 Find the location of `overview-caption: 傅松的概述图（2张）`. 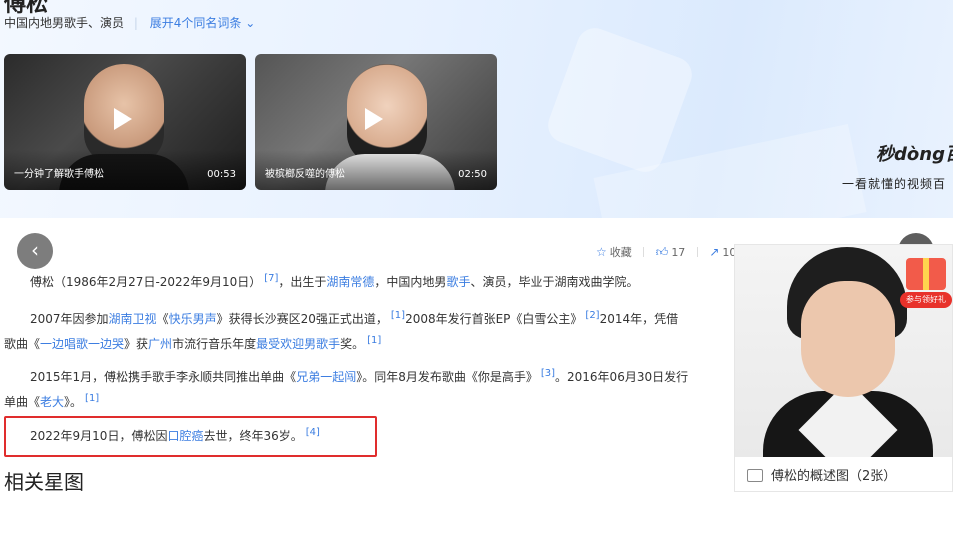

overview-caption: 傅松的概述图（2张） is located at coordinates (843, 474).